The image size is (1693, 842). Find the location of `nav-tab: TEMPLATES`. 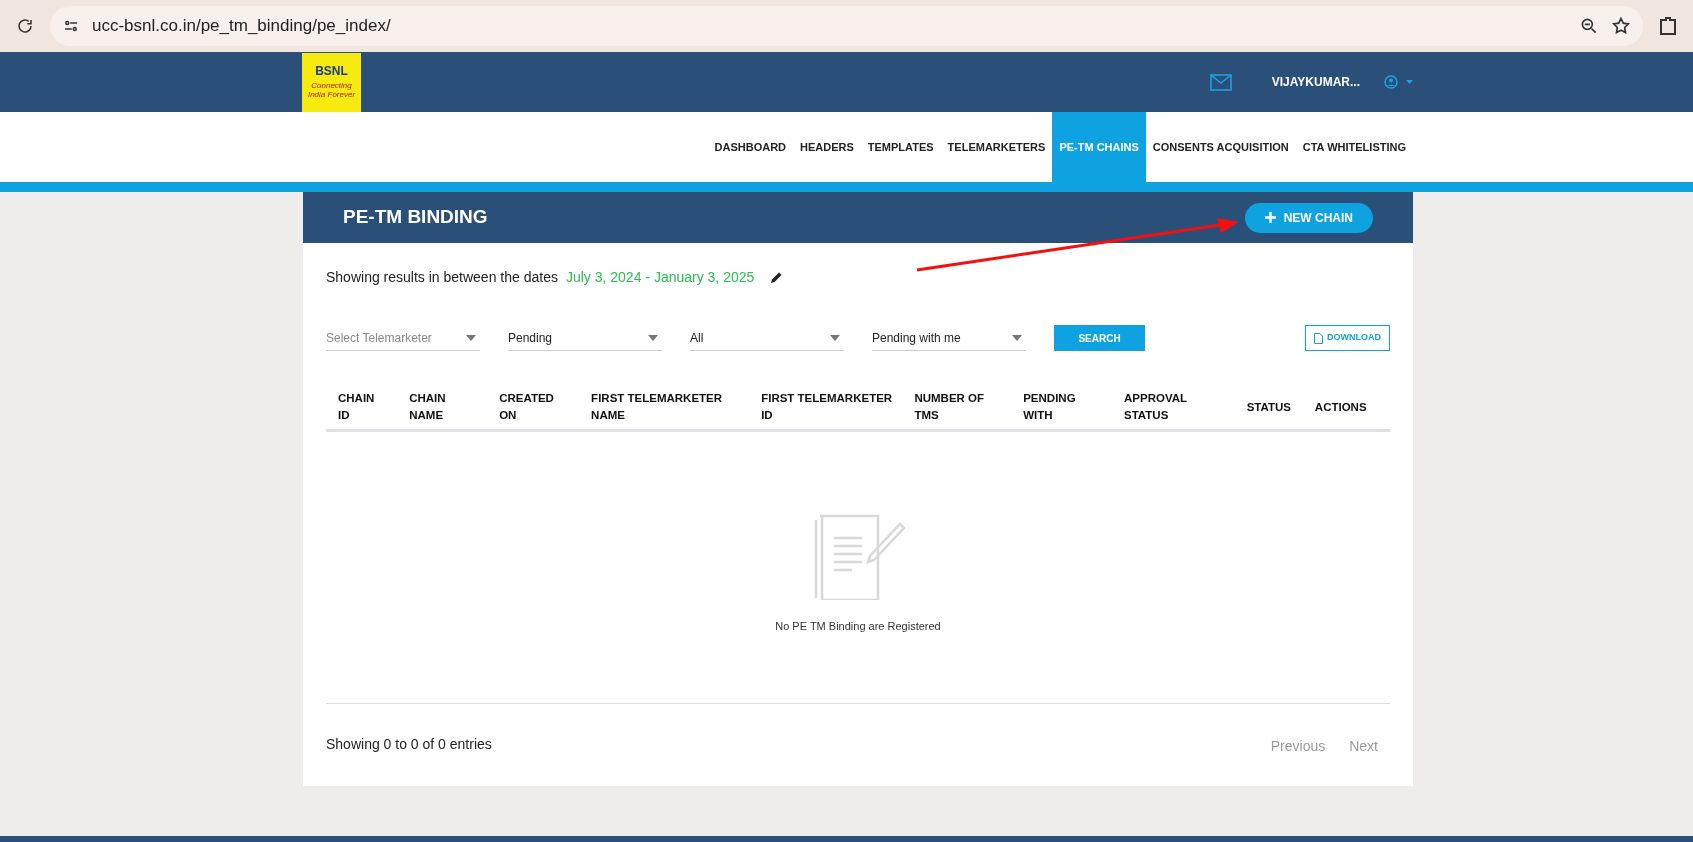

nav-tab: TEMPLATES is located at coordinates (900, 147).